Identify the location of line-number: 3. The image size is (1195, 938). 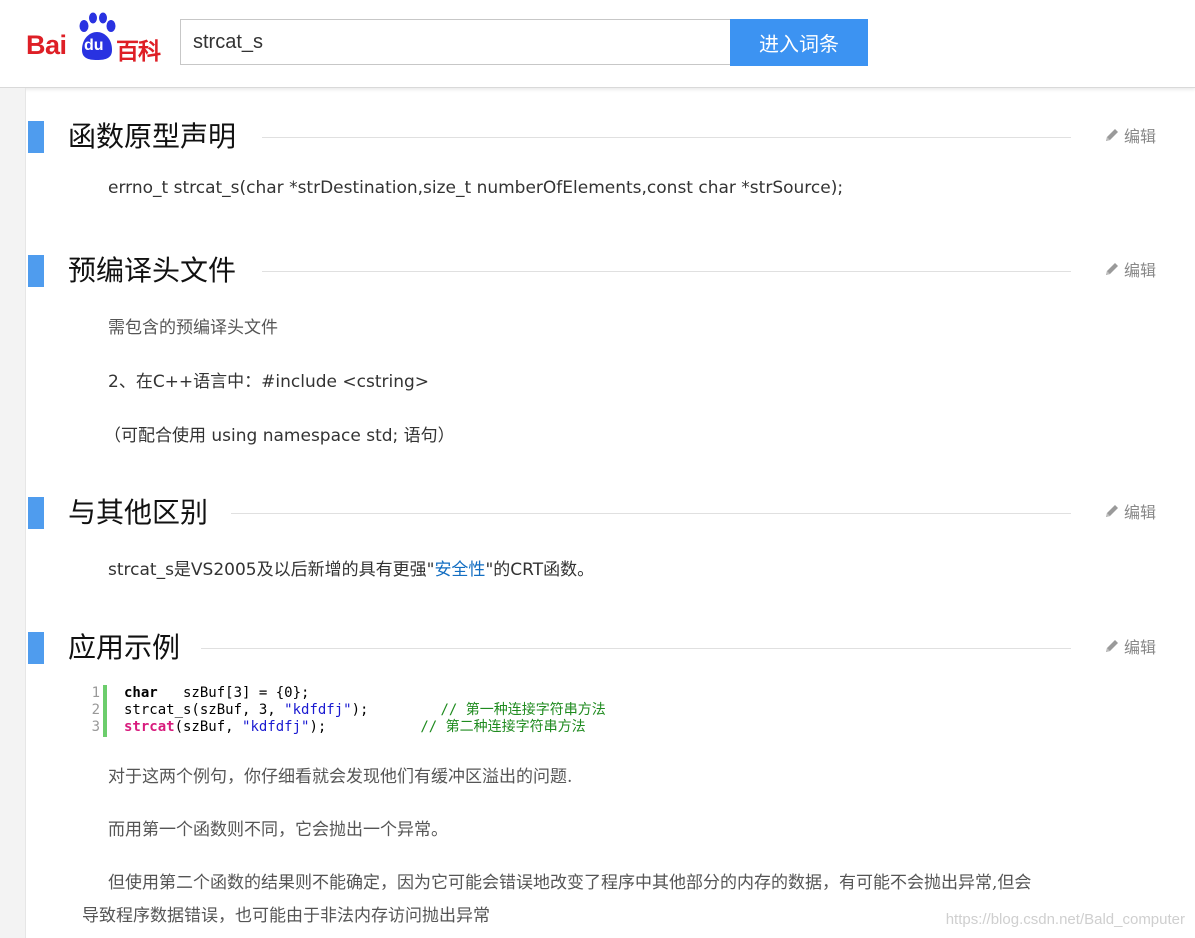
(95, 727).